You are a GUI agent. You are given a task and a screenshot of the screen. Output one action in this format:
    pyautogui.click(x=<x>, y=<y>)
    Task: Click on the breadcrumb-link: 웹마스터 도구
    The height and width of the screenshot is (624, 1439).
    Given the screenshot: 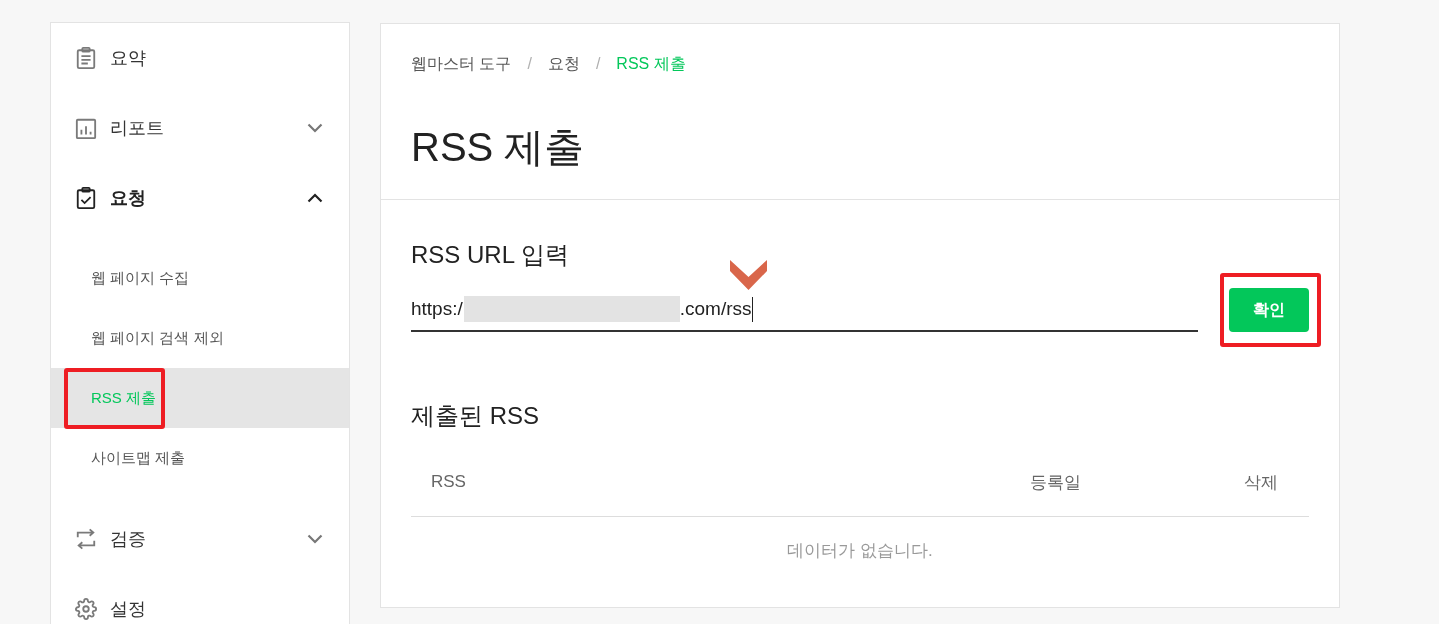 What is the action you would take?
    pyautogui.click(x=461, y=64)
    